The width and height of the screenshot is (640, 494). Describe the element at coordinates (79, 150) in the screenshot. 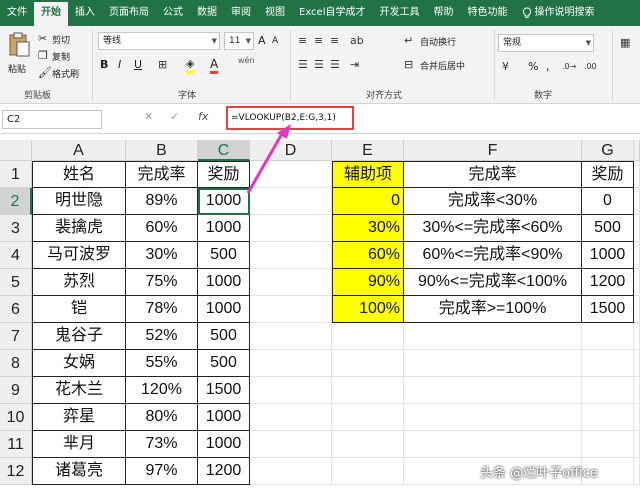

I see `column-header-a: A` at that location.